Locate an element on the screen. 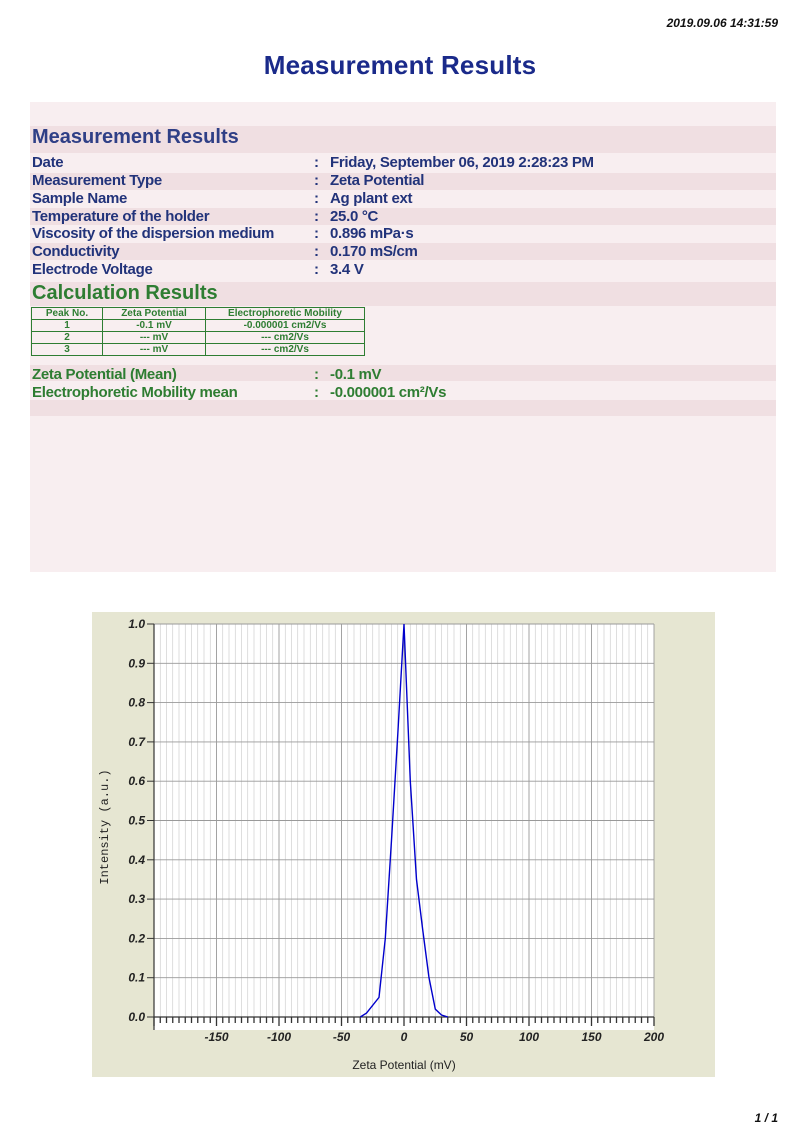 The width and height of the screenshot is (800, 1141). band is located at coordinates (403, 408).